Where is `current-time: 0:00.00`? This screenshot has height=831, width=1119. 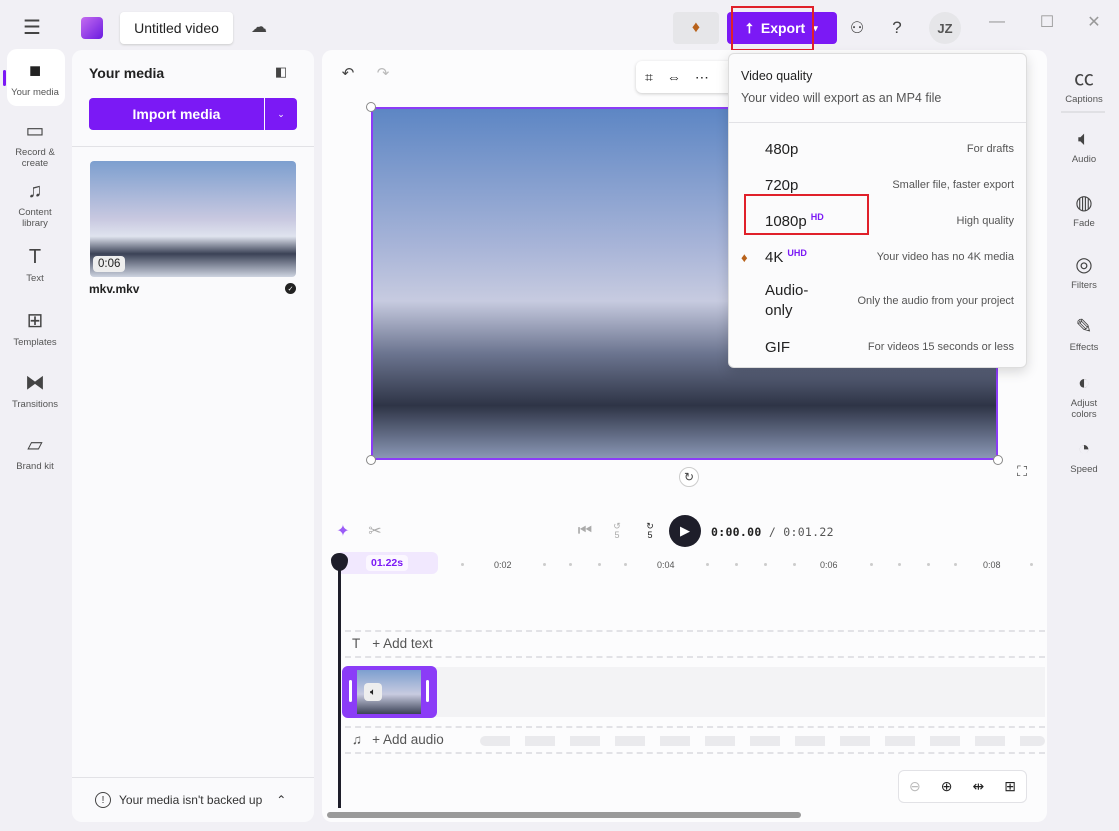
current-time: 0:00.00 is located at coordinates (736, 532).